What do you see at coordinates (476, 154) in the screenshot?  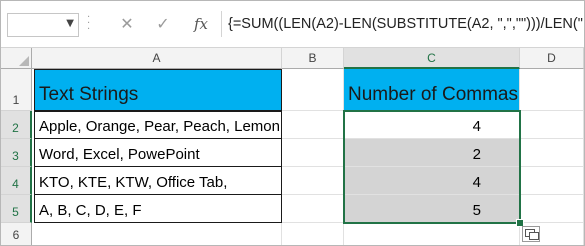 I see `cell-c3-value: 2` at bounding box center [476, 154].